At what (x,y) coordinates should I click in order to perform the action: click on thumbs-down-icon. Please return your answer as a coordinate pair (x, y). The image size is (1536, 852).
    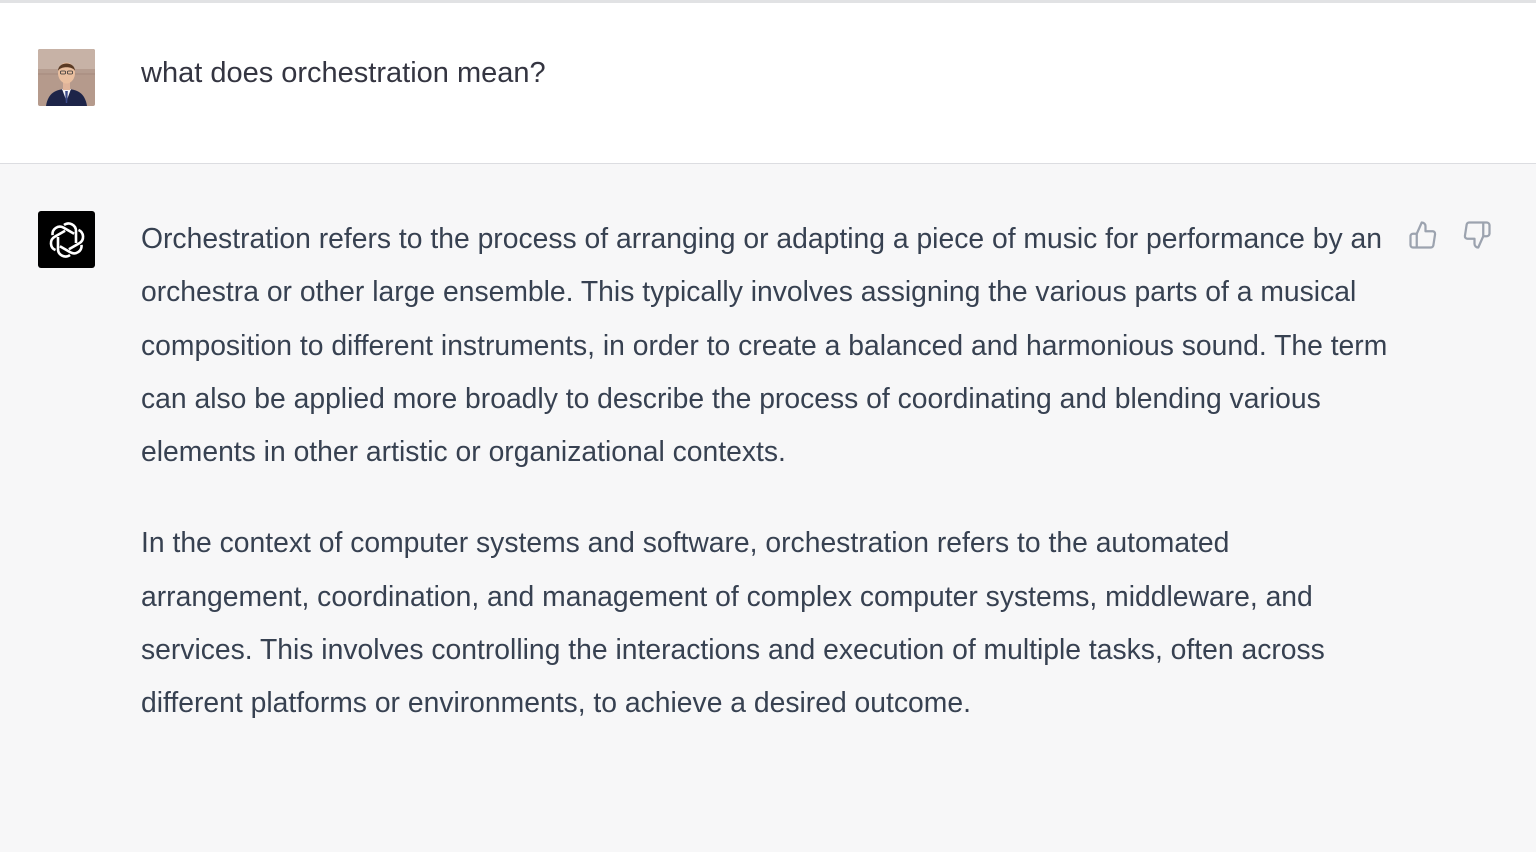
    Looking at the image, I should click on (1477, 235).